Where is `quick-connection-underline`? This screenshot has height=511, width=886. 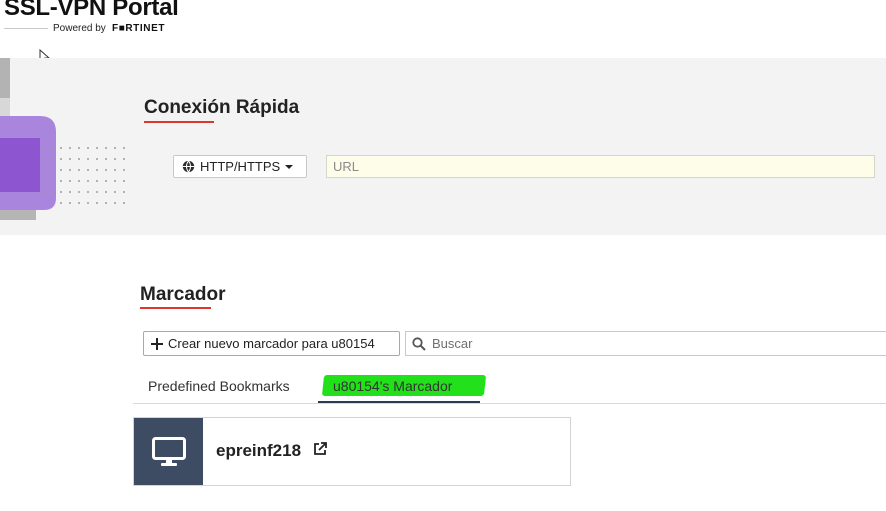 quick-connection-underline is located at coordinates (179, 122).